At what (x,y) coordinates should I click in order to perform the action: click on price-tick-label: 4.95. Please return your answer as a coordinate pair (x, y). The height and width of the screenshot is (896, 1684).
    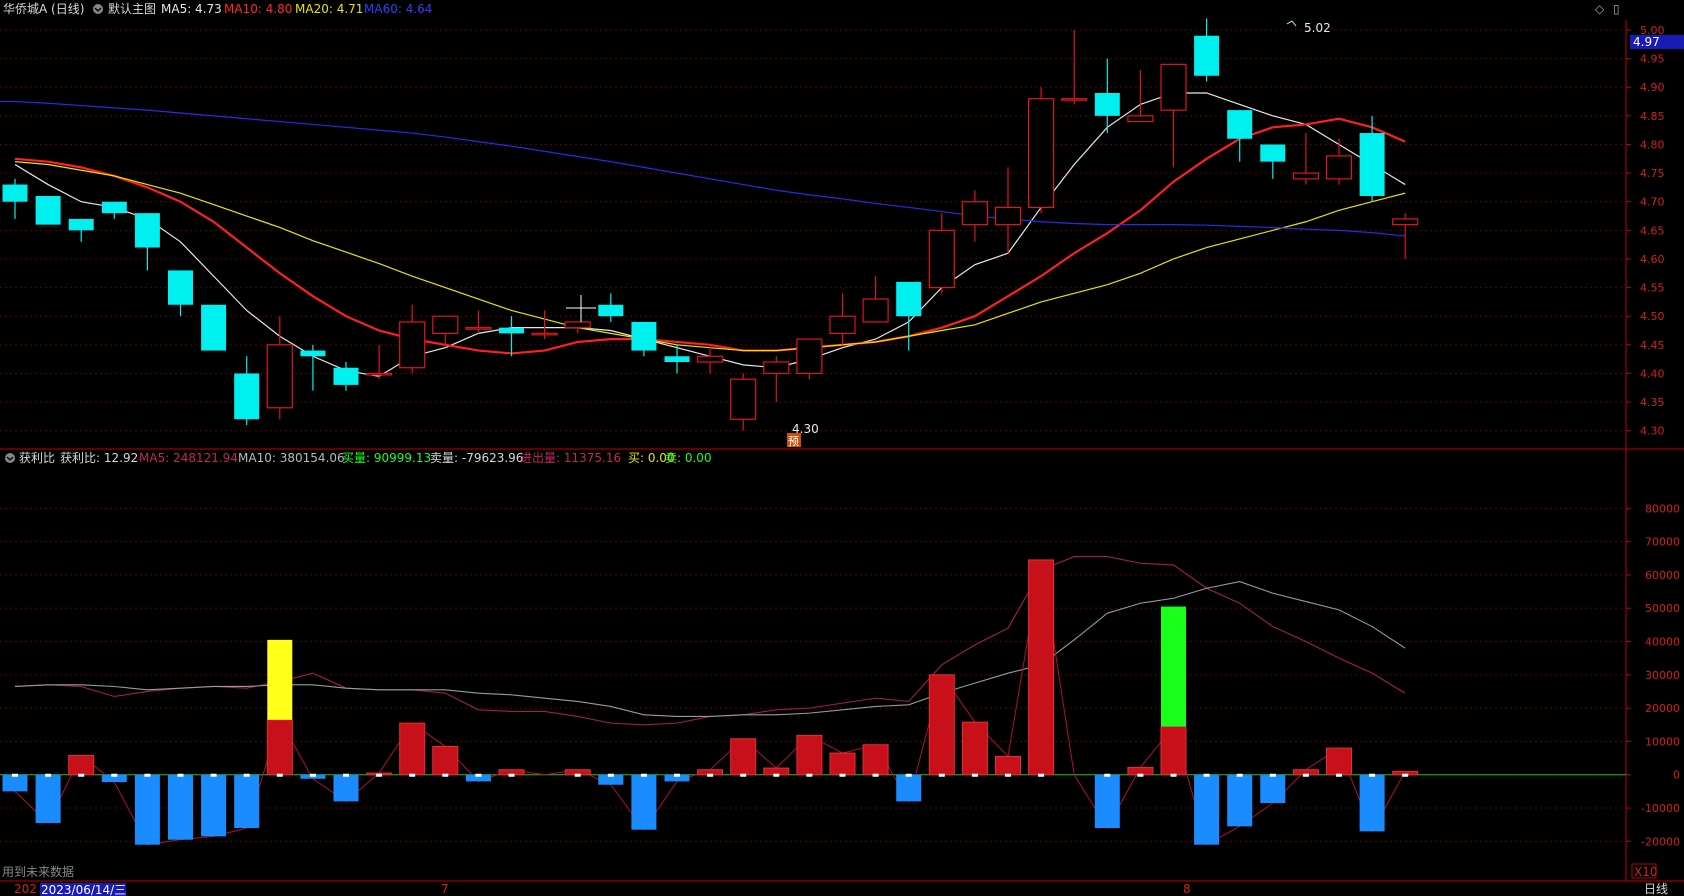
    Looking at the image, I should click on (1652, 59).